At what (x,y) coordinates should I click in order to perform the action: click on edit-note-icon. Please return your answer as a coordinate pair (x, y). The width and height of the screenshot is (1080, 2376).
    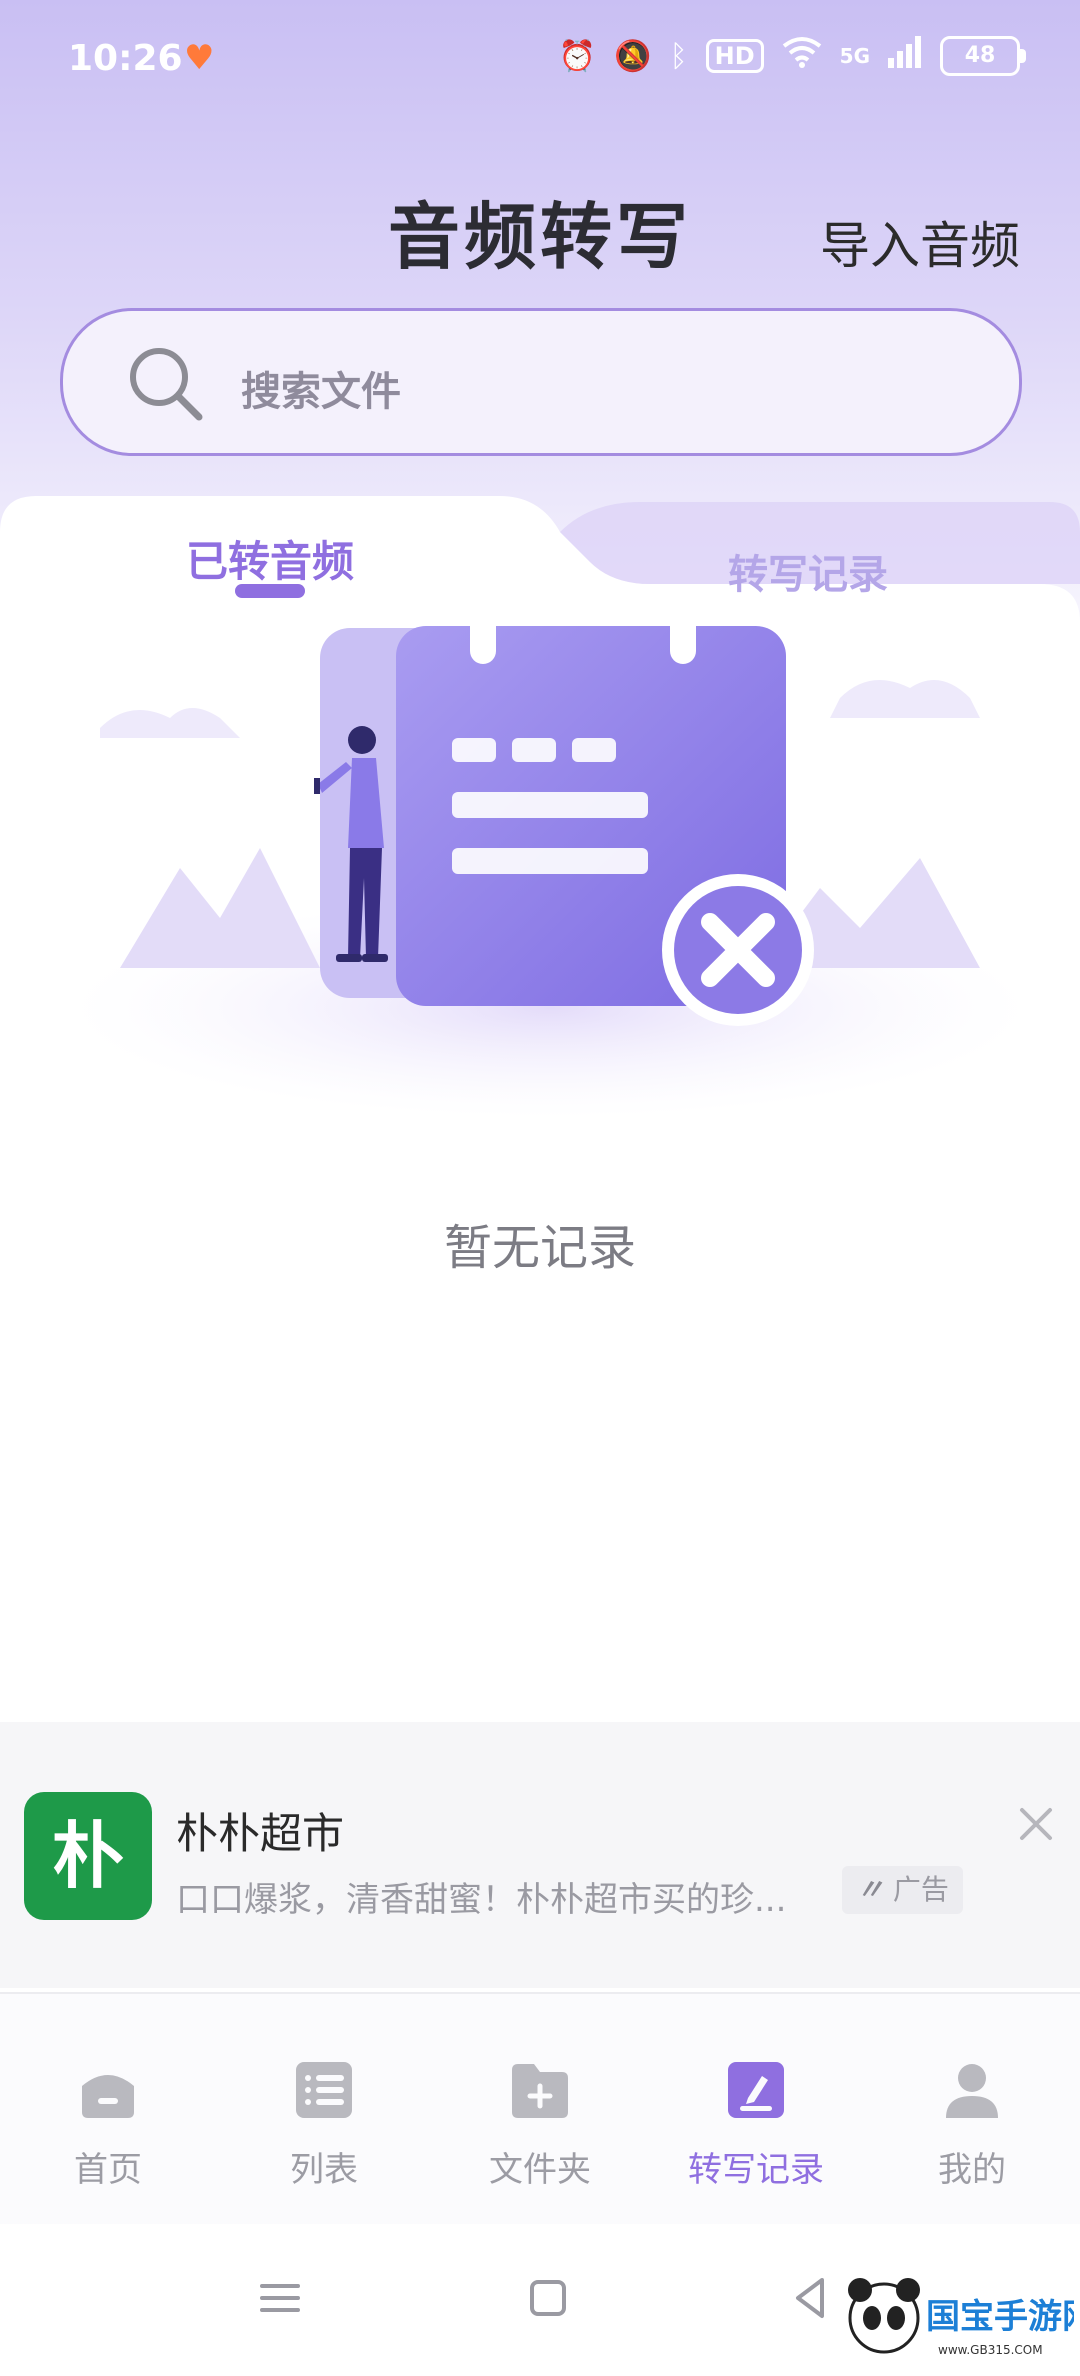
    Looking at the image, I should click on (756, 2090).